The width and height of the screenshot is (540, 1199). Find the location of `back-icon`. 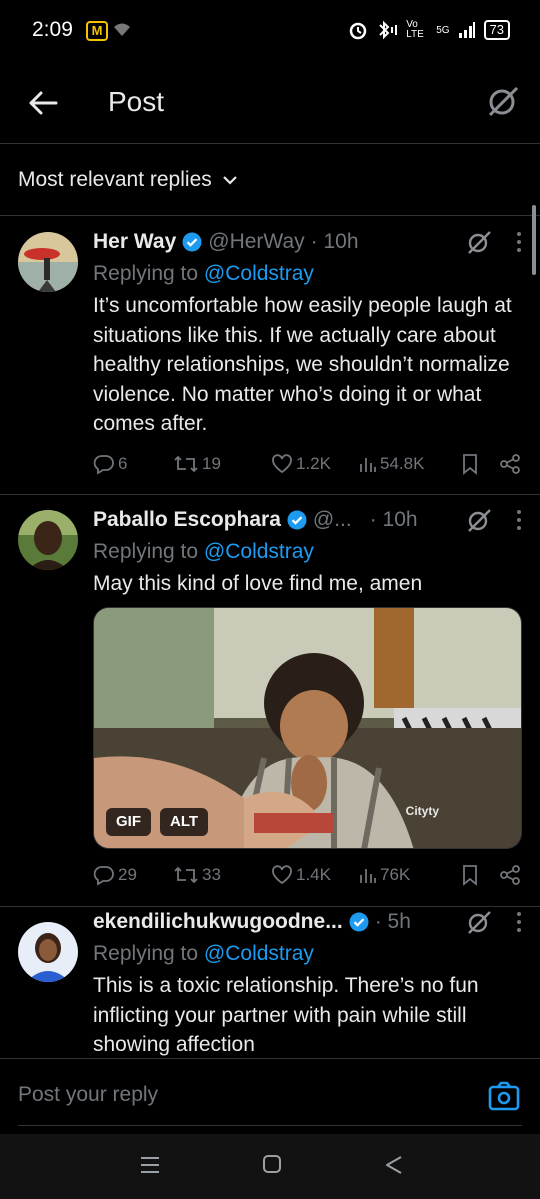

back-icon is located at coordinates (394, 1165).